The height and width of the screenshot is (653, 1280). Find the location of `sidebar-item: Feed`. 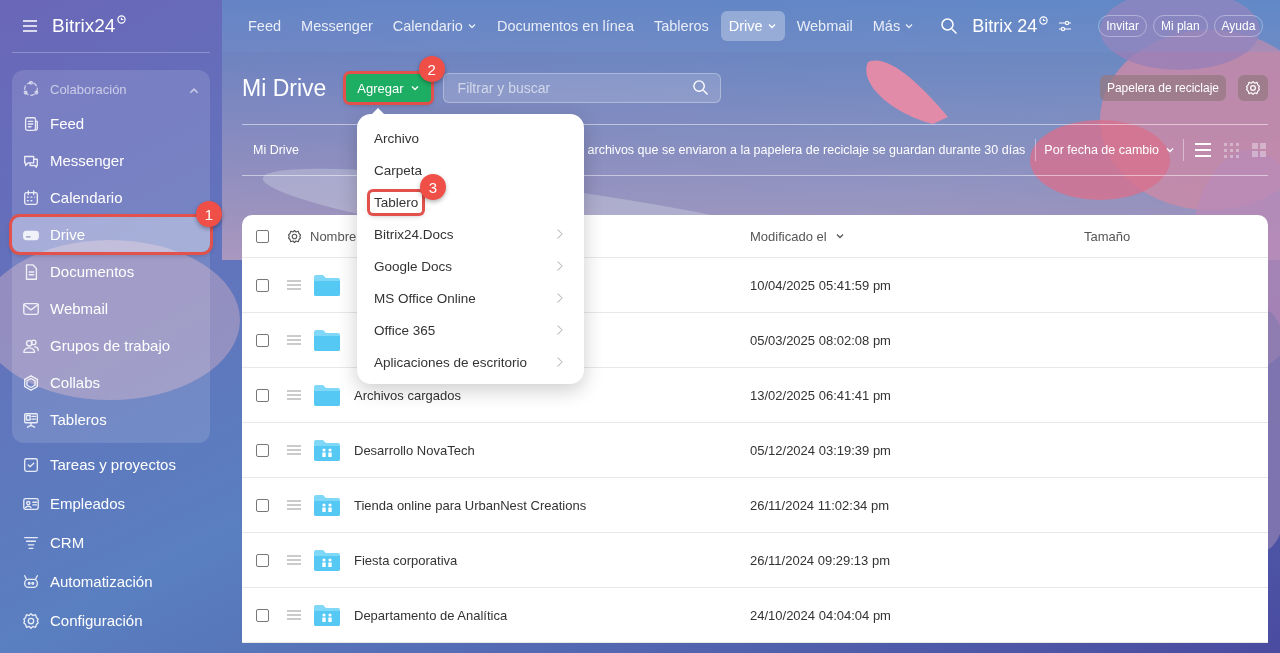

sidebar-item: Feed is located at coordinates (111, 123).